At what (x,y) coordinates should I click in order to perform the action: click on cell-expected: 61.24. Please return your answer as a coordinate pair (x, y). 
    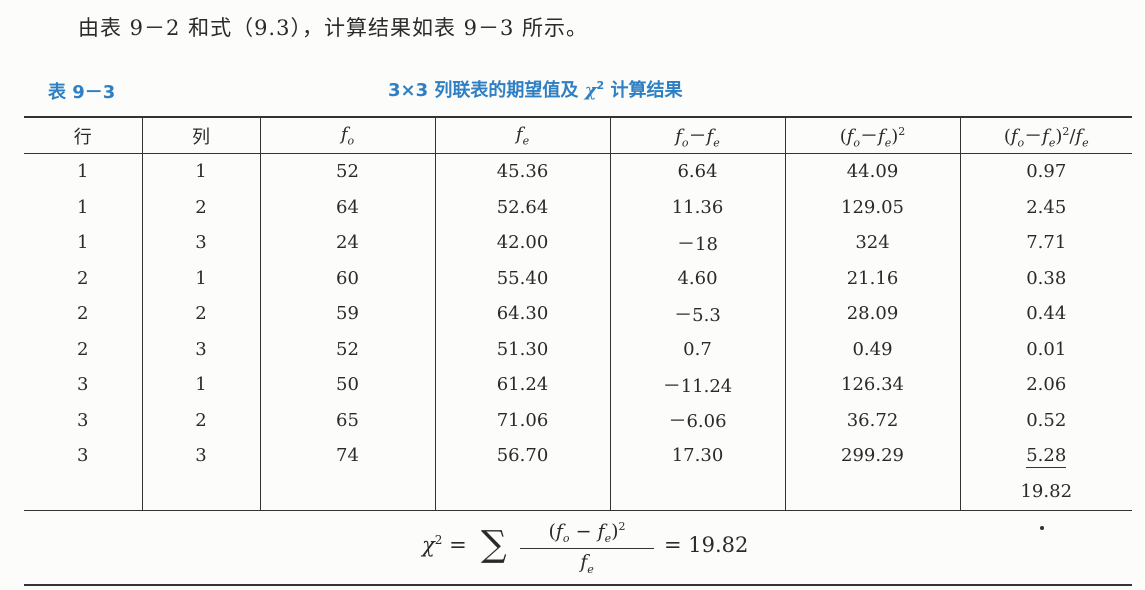
    Looking at the image, I should click on (522, 385).